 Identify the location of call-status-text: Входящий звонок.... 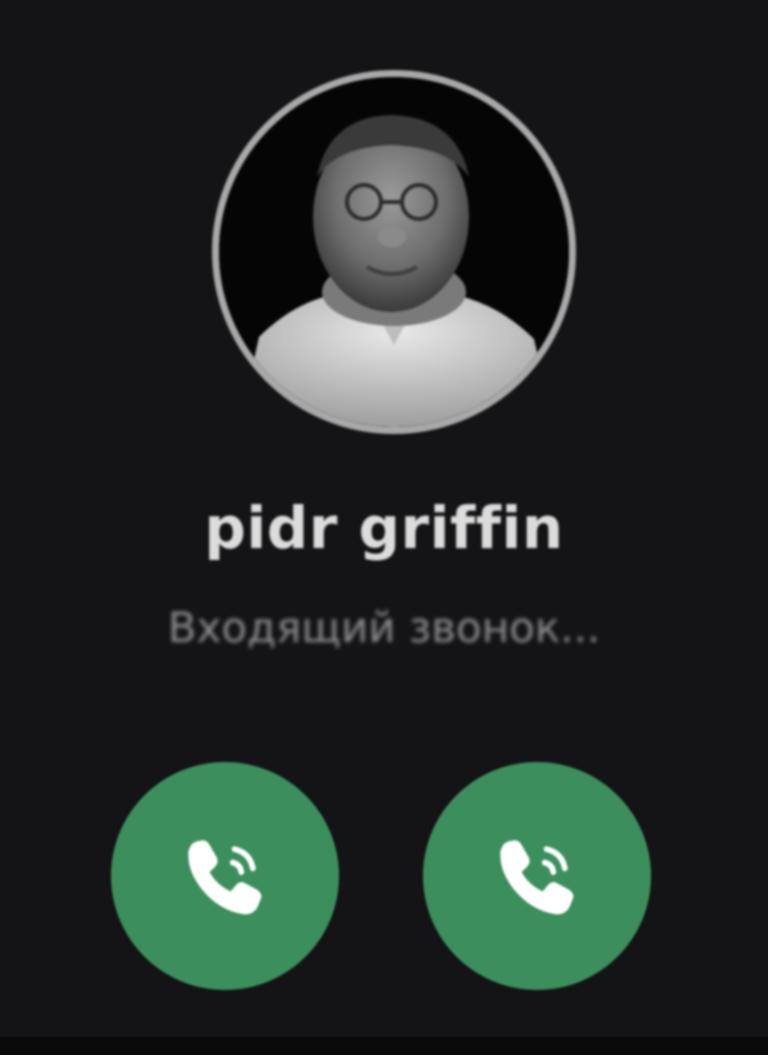
(384, 627).